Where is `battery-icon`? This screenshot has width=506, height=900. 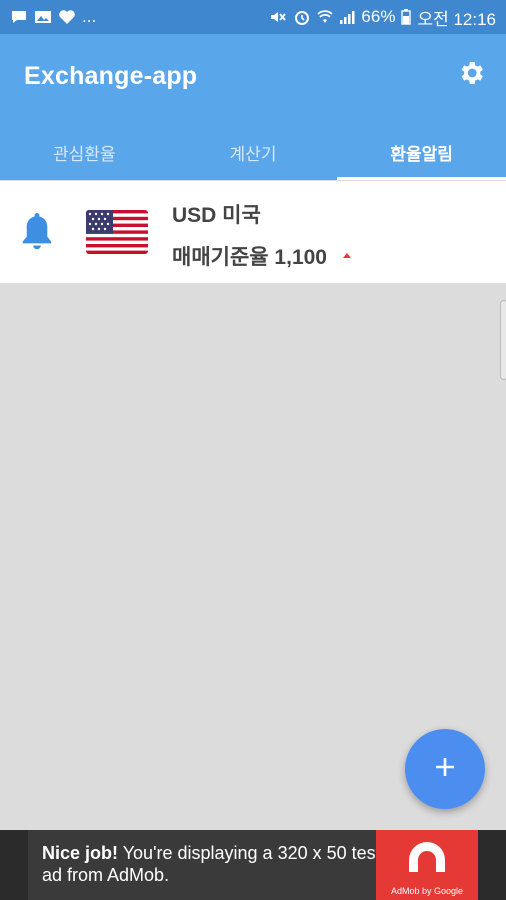 battery-icon is located at coordinates (406, 17).